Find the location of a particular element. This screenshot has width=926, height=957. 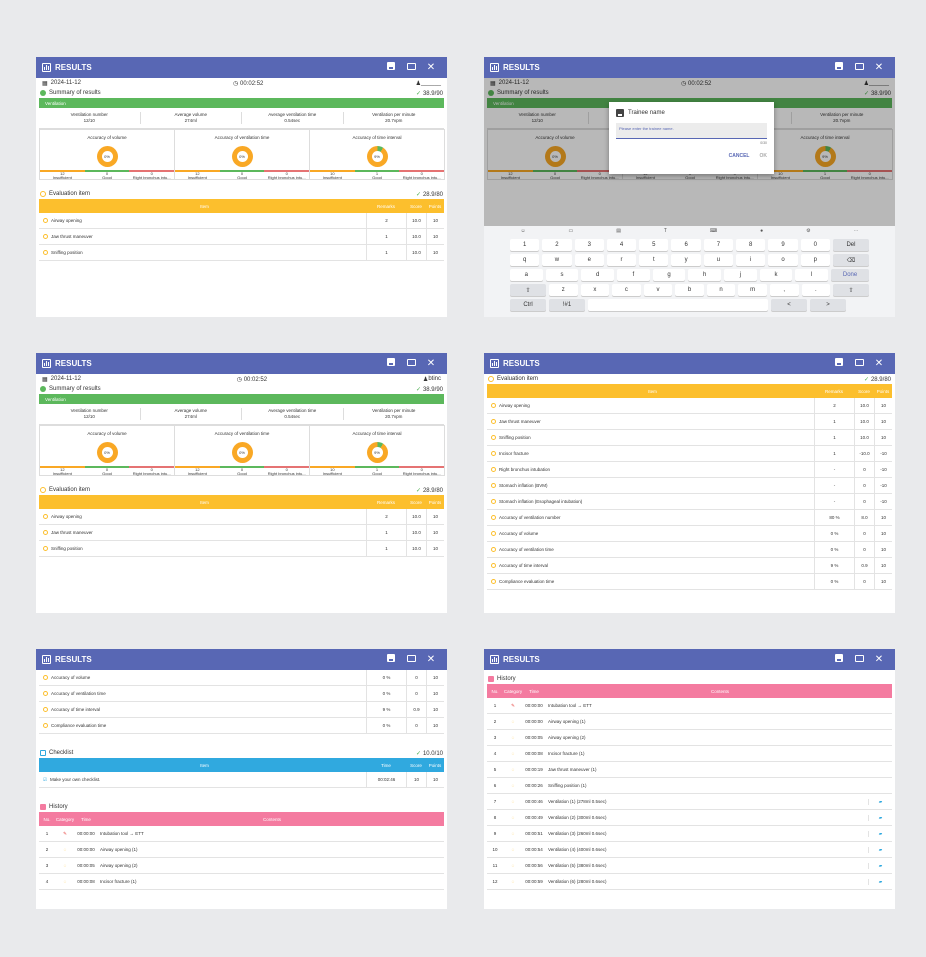

key: 3 is located at coordinates (589, 245).